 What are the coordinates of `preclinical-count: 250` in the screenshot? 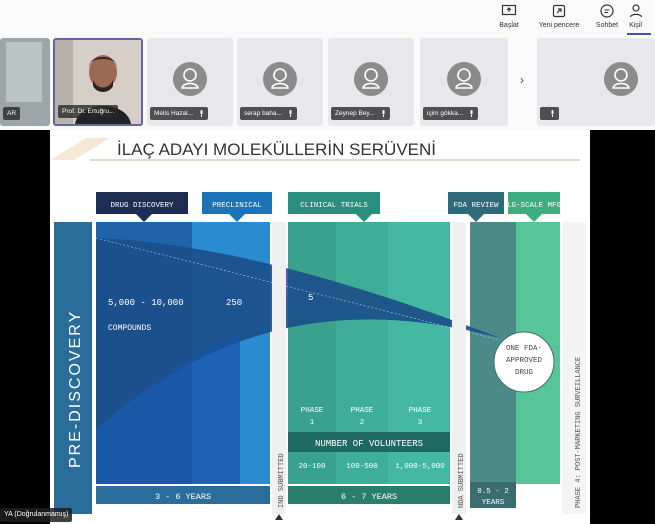 It's located at (234, 303).